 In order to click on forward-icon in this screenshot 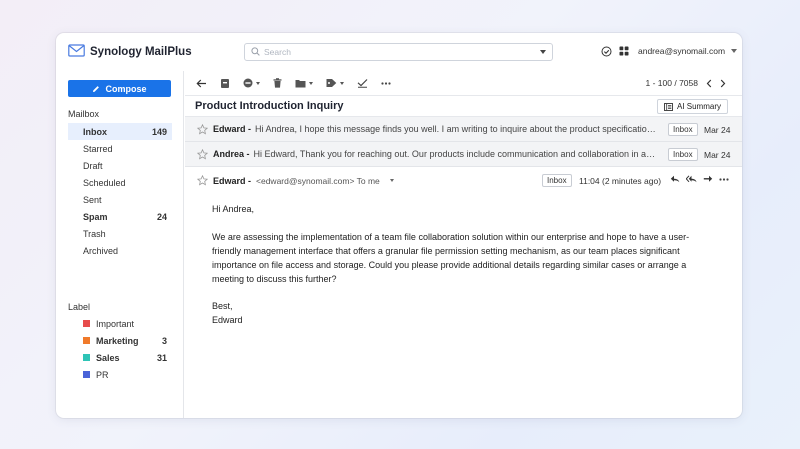, I will do `click(708, 179)`.